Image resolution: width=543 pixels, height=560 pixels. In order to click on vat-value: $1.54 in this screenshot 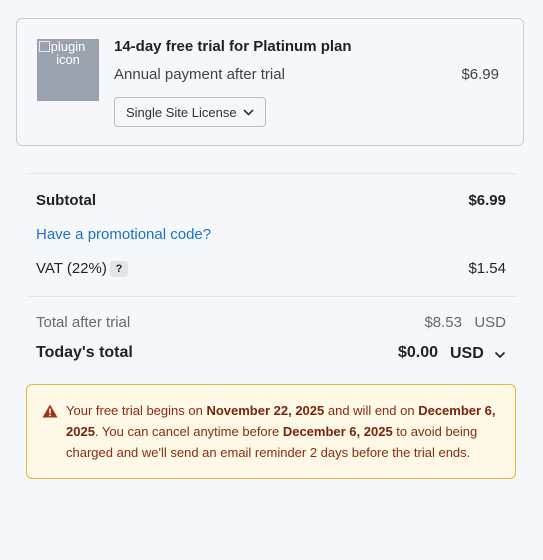, I will do `click(487, 268)`.